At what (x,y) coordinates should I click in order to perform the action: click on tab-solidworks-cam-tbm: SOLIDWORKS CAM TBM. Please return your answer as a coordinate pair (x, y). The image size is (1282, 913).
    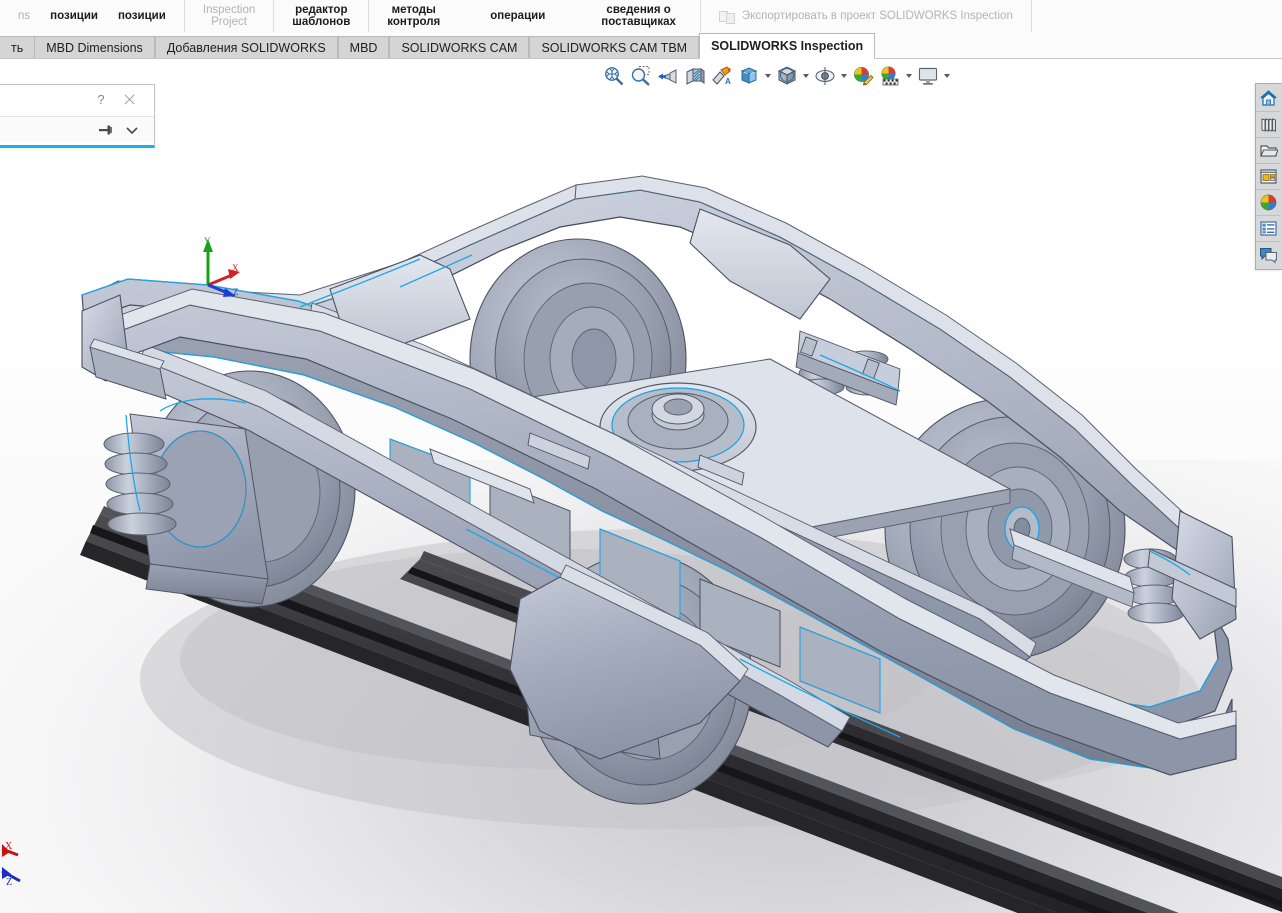
    Looking at the image, I should click on (614, 47).